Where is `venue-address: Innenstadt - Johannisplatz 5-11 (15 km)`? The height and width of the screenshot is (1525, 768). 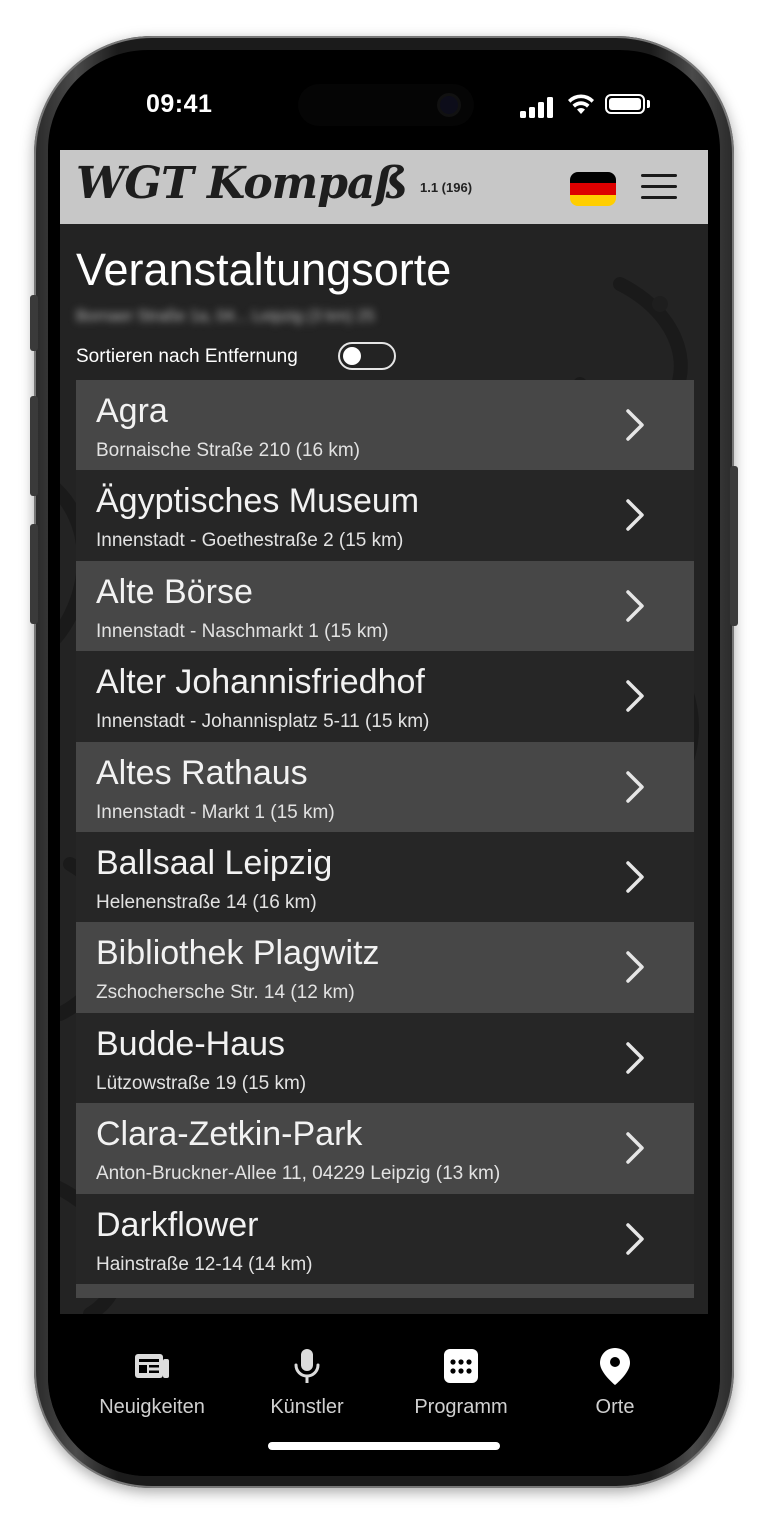
venue-address: Innenstadt - Johannisplatz 5-11 (15 km) is located at coordinates (263, 722).